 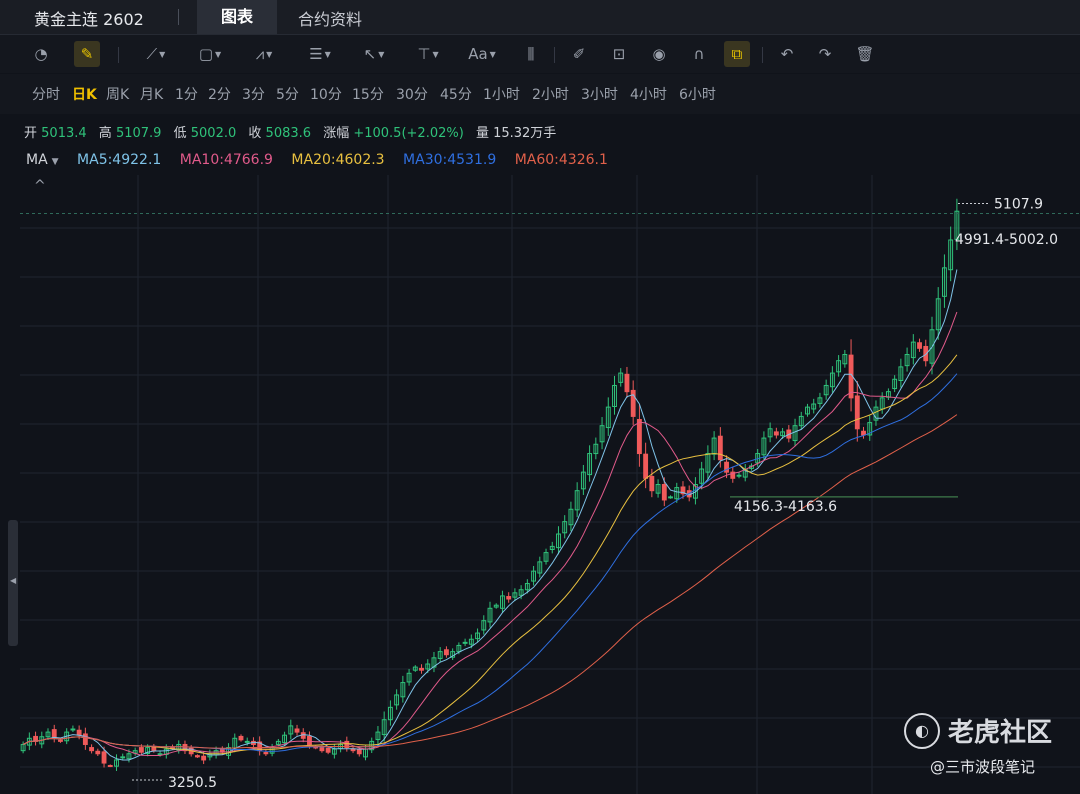 What do you see at coordinates (983, 767) in the screenshot?
I see `author-handle: @三市波段笔记` at bounding box center [983, 767].